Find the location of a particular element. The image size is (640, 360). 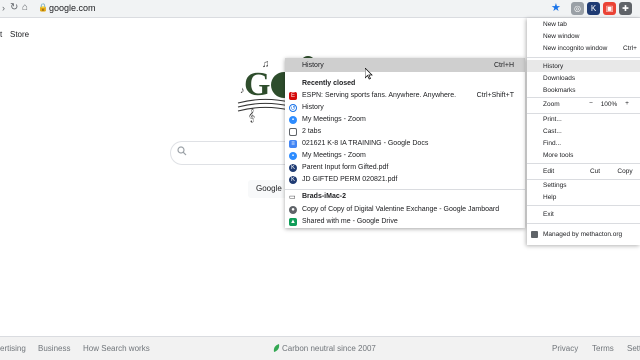

submenu-divider is located at coordinates (405, 189).